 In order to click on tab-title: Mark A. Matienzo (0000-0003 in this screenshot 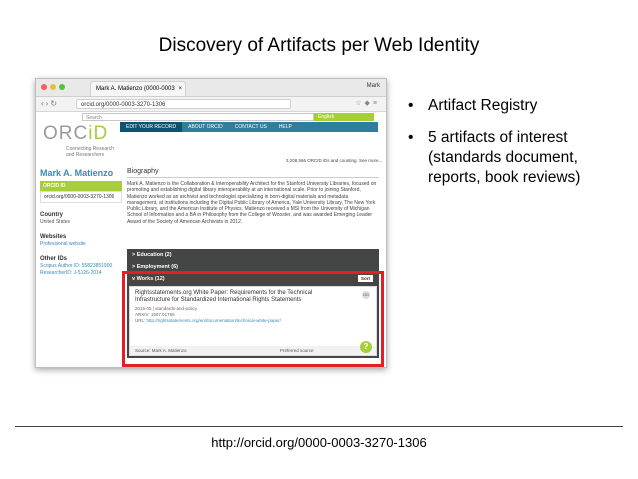, I will do `click(135, 89)`.